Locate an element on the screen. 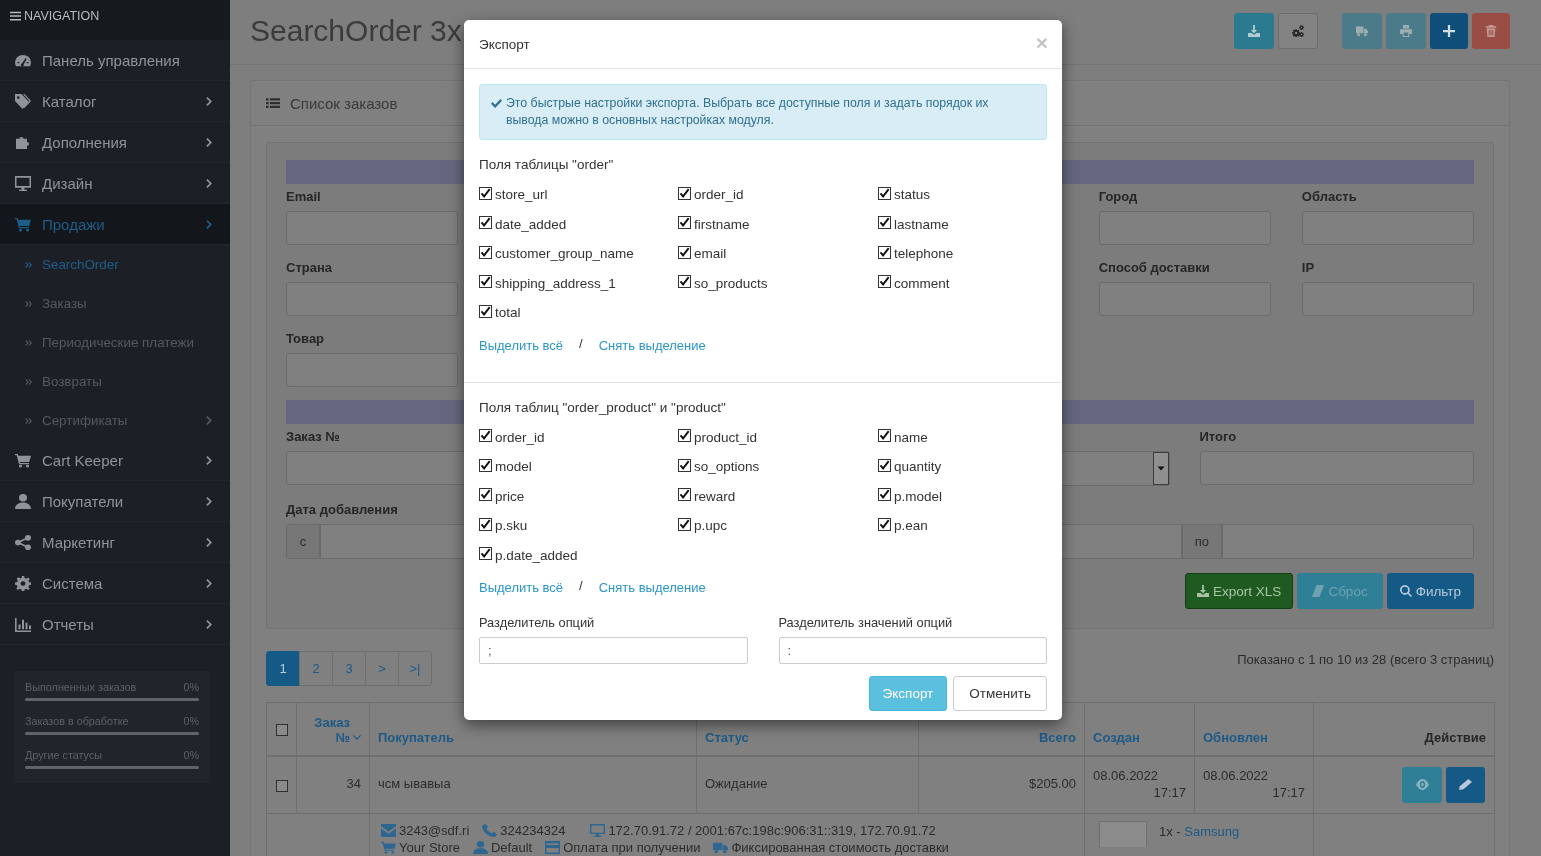 This screenshot has height=856, width=1541. column-header: Статус is located at coordinates (727, 737).